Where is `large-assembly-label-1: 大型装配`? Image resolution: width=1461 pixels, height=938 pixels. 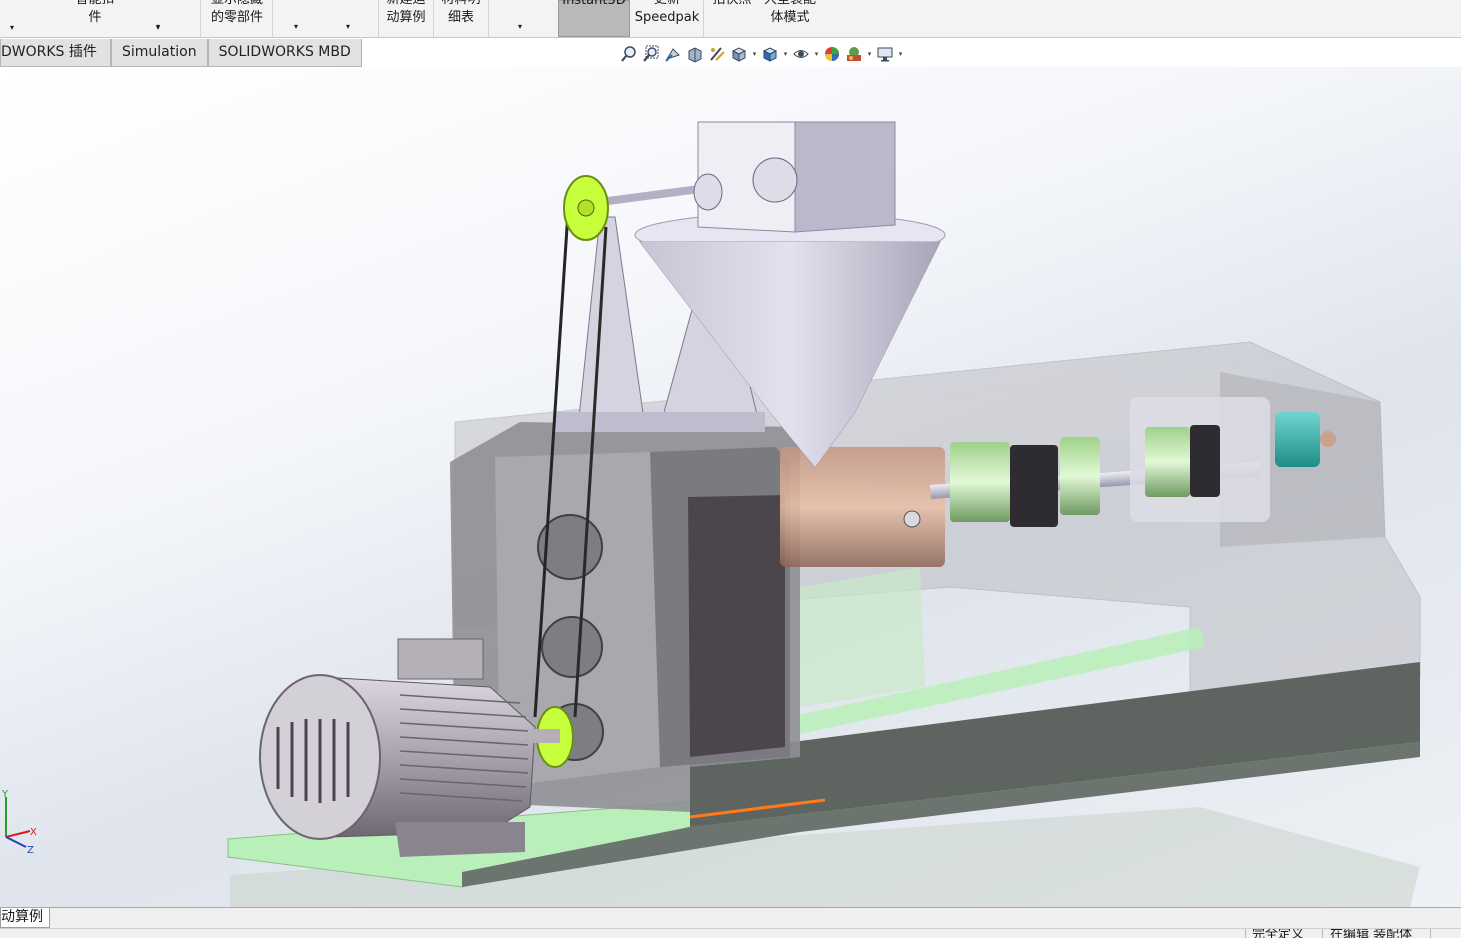
large-assembly-label-1: 大型装配 is located at coordinates (790, 4).